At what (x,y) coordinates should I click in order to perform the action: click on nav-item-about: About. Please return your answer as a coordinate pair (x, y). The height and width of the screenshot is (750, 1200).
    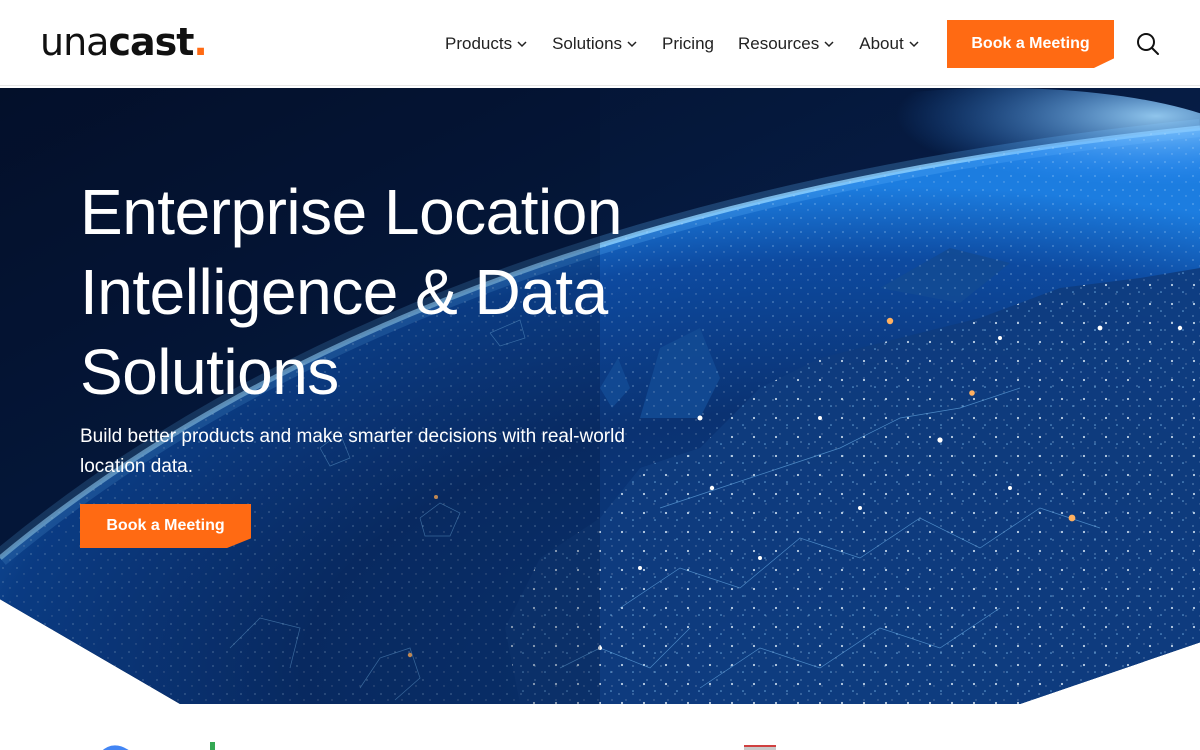
    Looking at the image, I should click on (889, 44).